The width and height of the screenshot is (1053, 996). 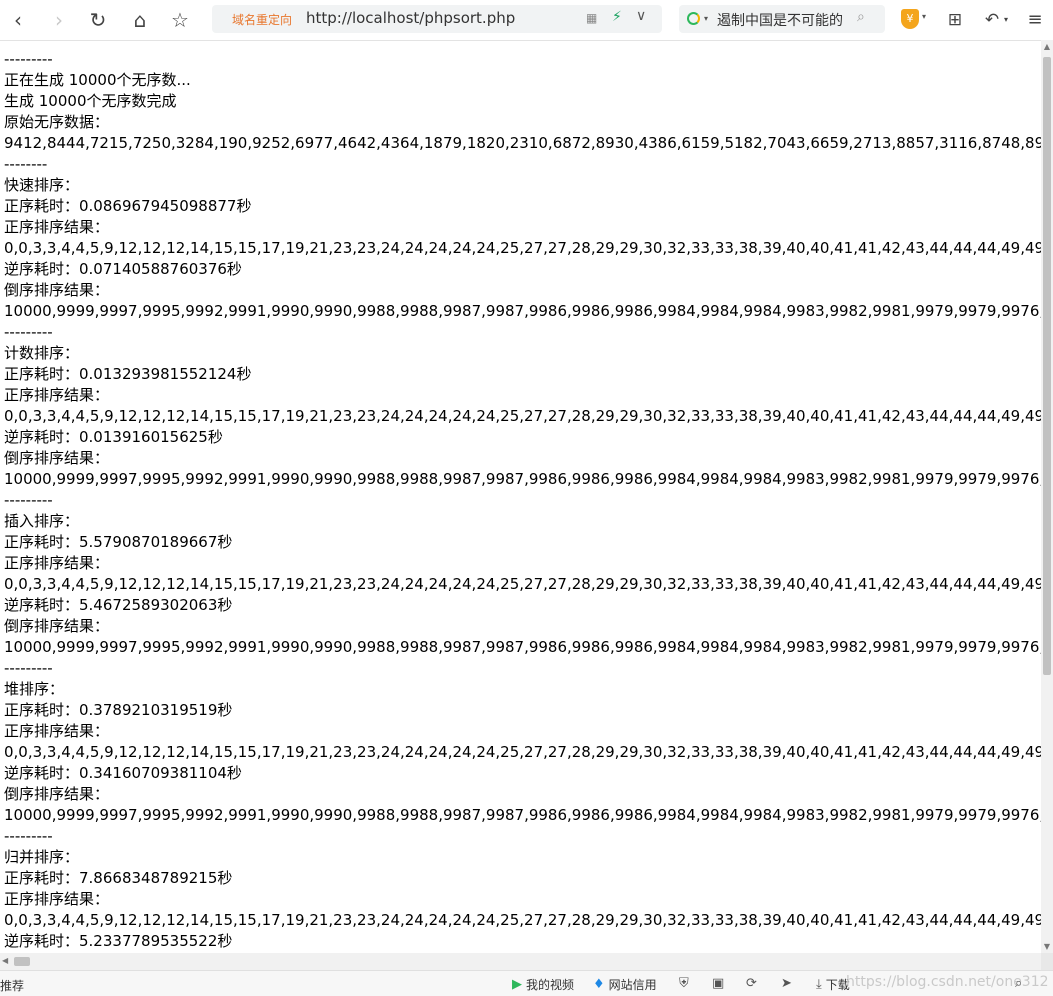 I want to click on output-line: 逆序耗时：5.2337789535522秒, so click(x=118, y=941).